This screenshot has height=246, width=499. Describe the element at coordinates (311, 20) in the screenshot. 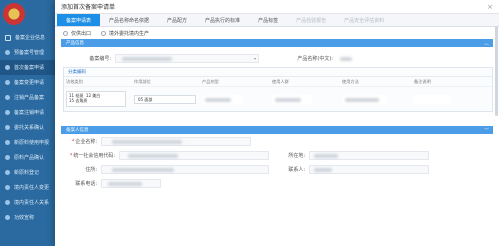

I see `tab-test-report: 产品检验报告` at that location.